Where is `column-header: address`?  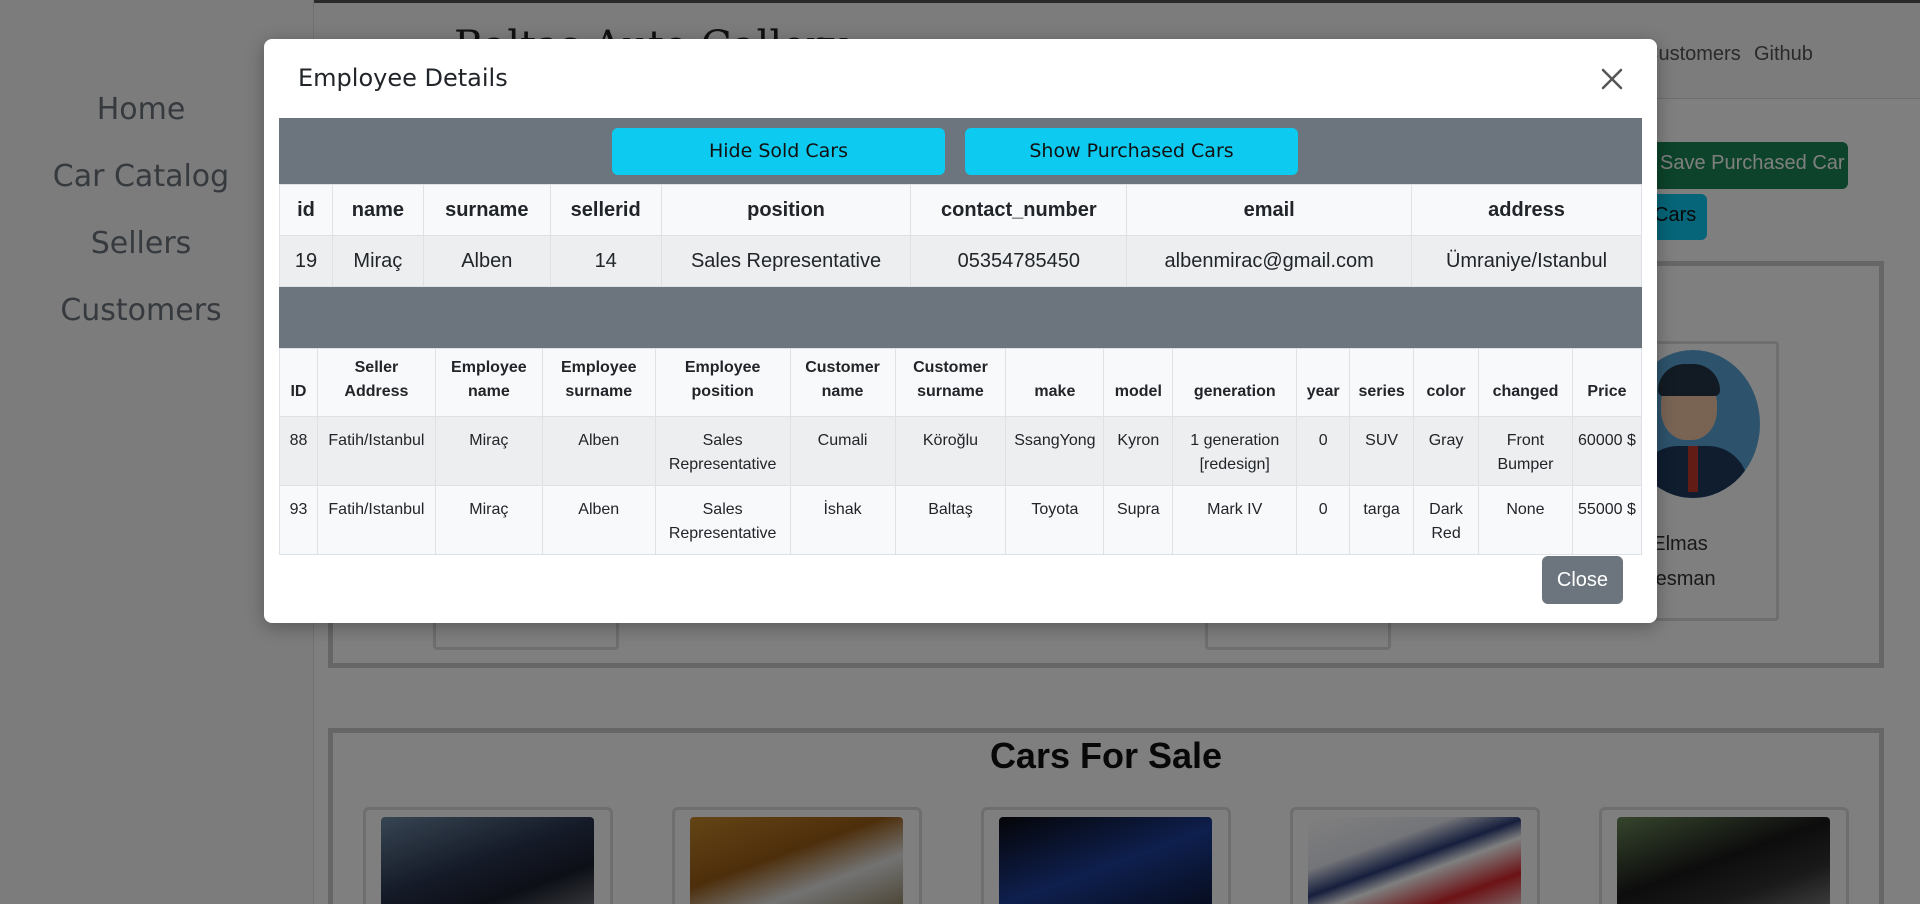 column-header: address is located at coordinates (1526, 210).